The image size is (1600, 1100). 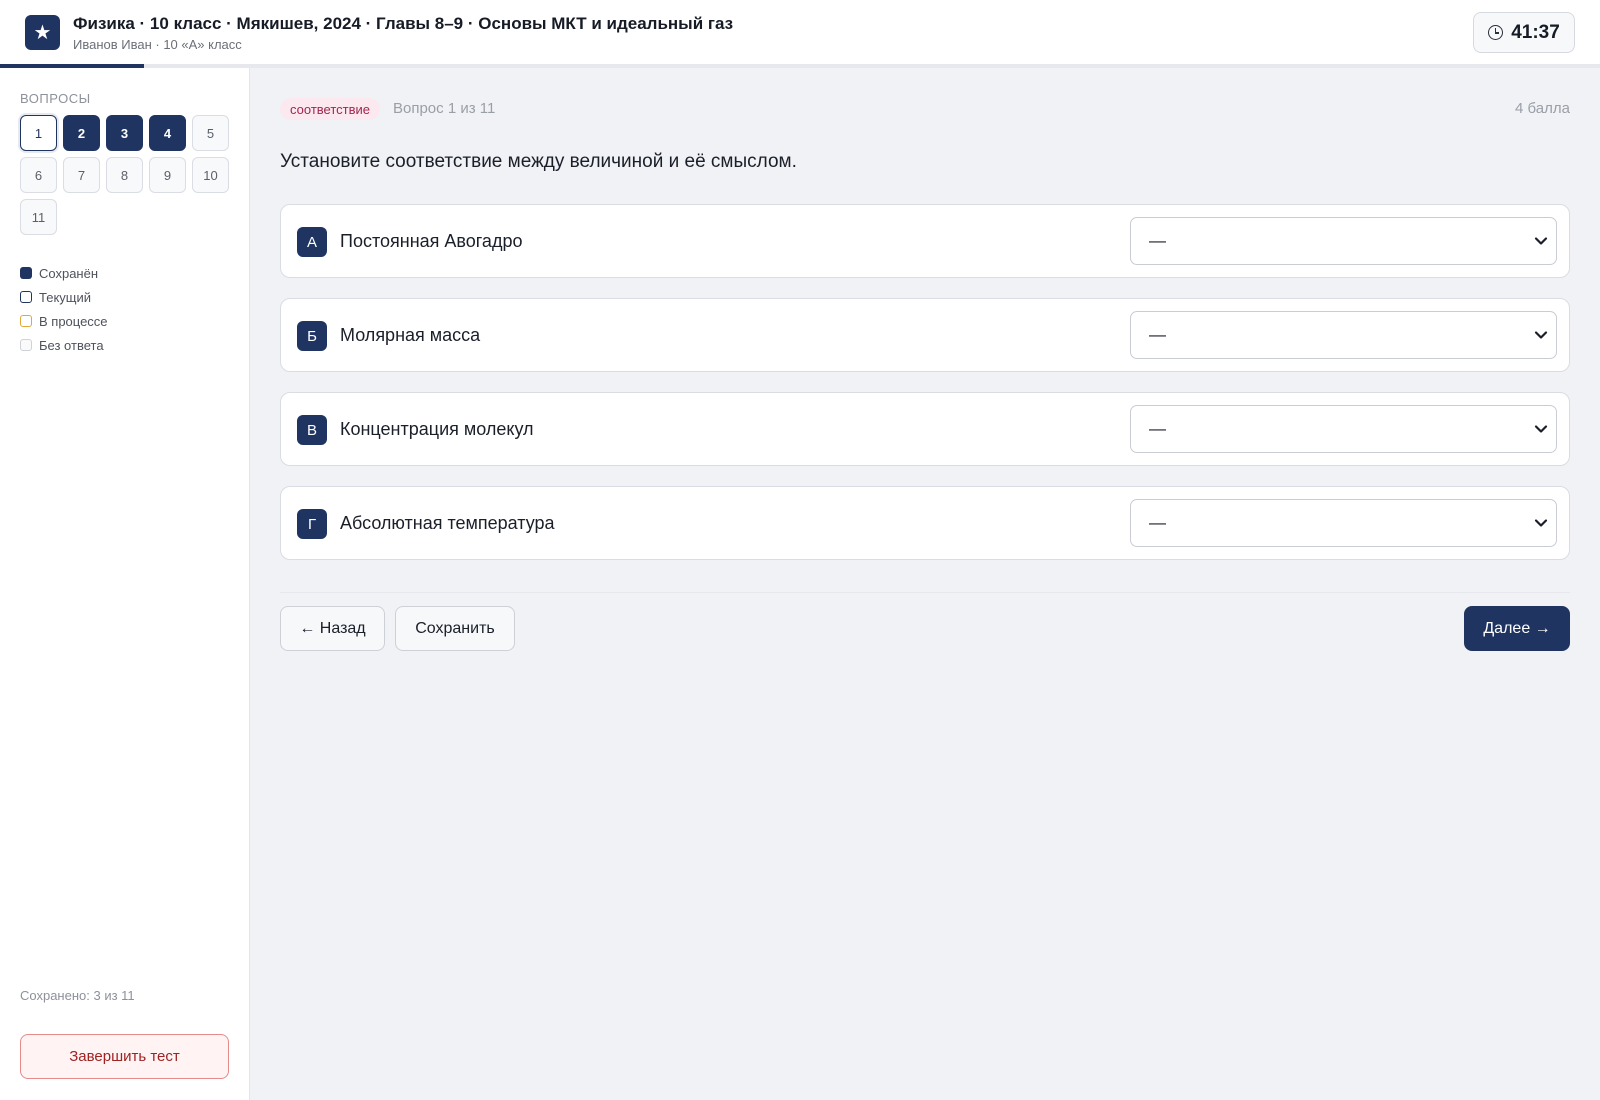 I want to click on row-label: Концентрация молекул, so click(x=437, y=429).